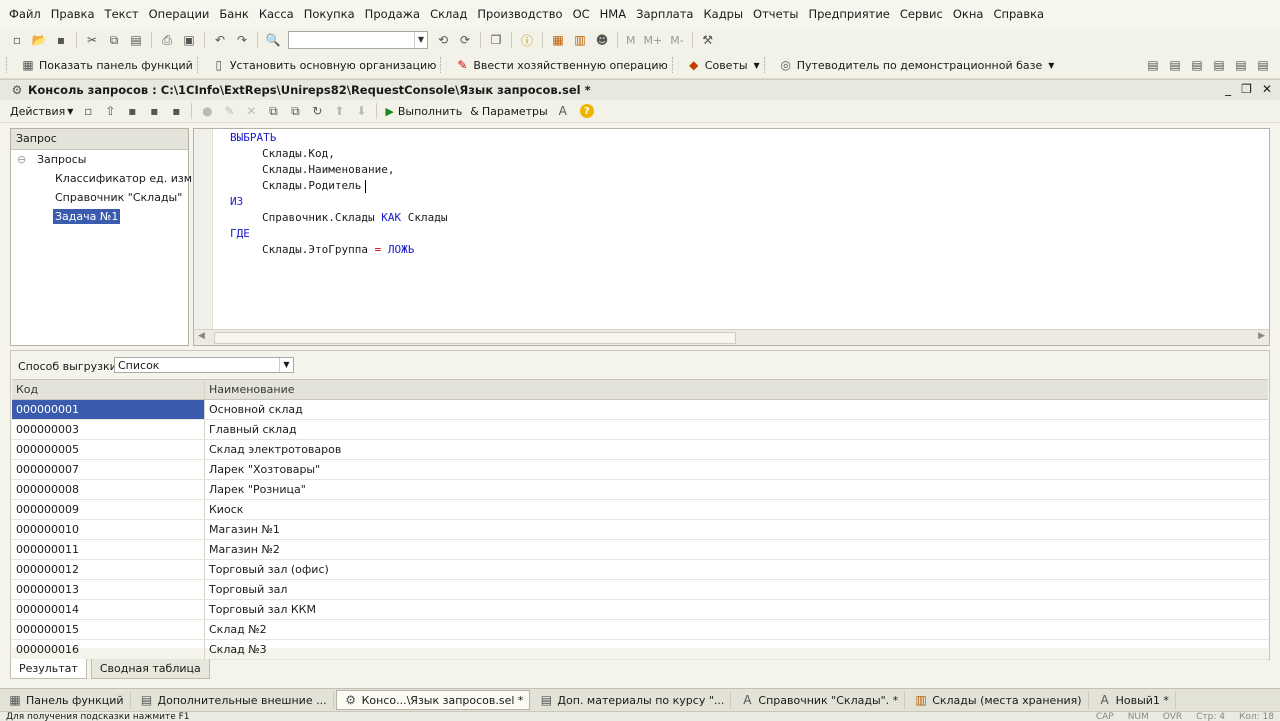  I want to click on tree-item-classifier: Классификатор ед. изм., so click(125, 178).